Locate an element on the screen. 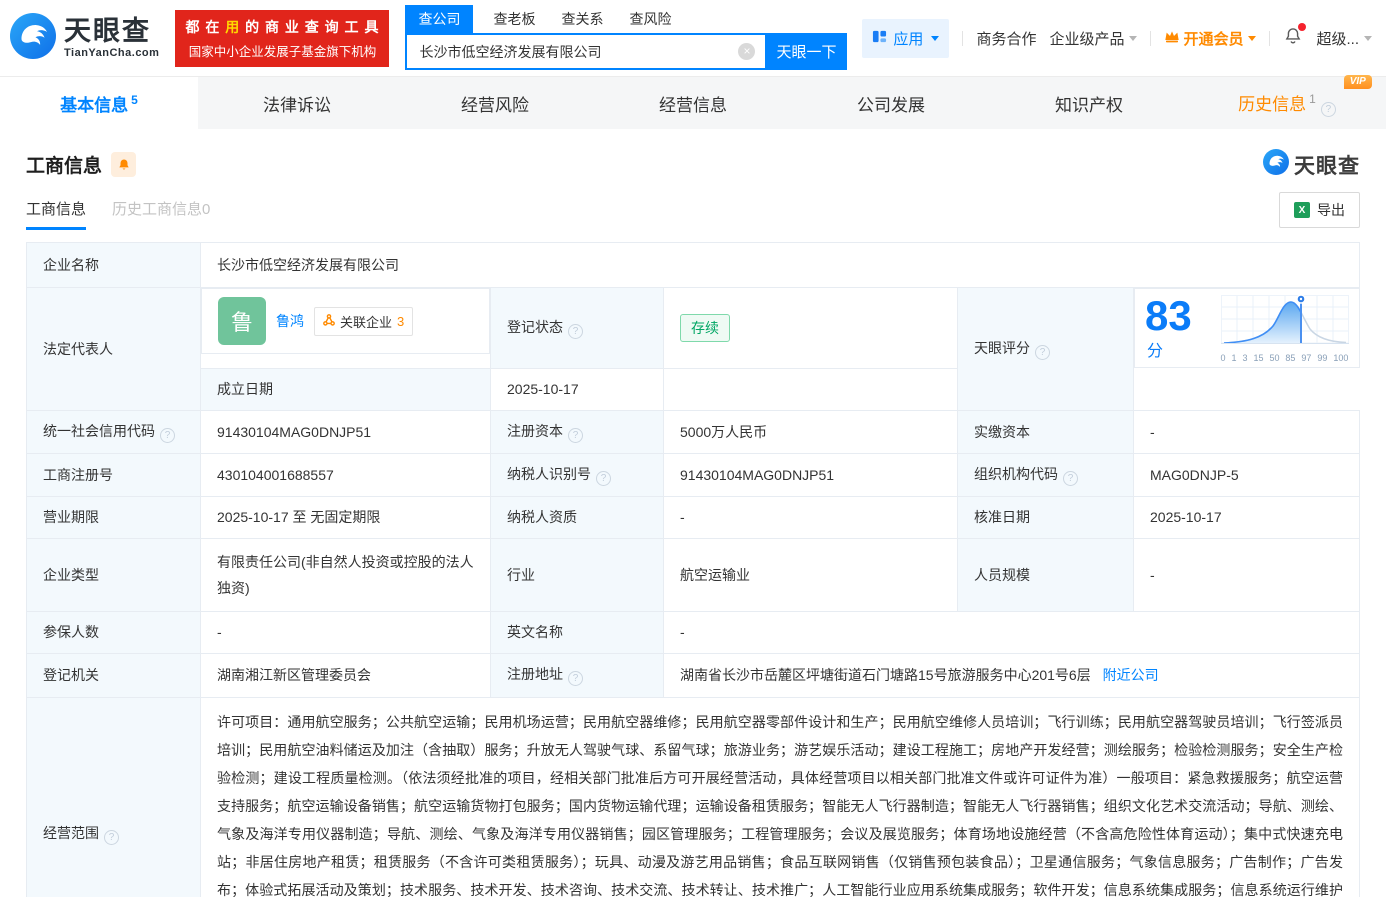 Image resolution: width=1386 pixels, height=897 pixels. tab-count: 5 is located at coordinates (134, 99).